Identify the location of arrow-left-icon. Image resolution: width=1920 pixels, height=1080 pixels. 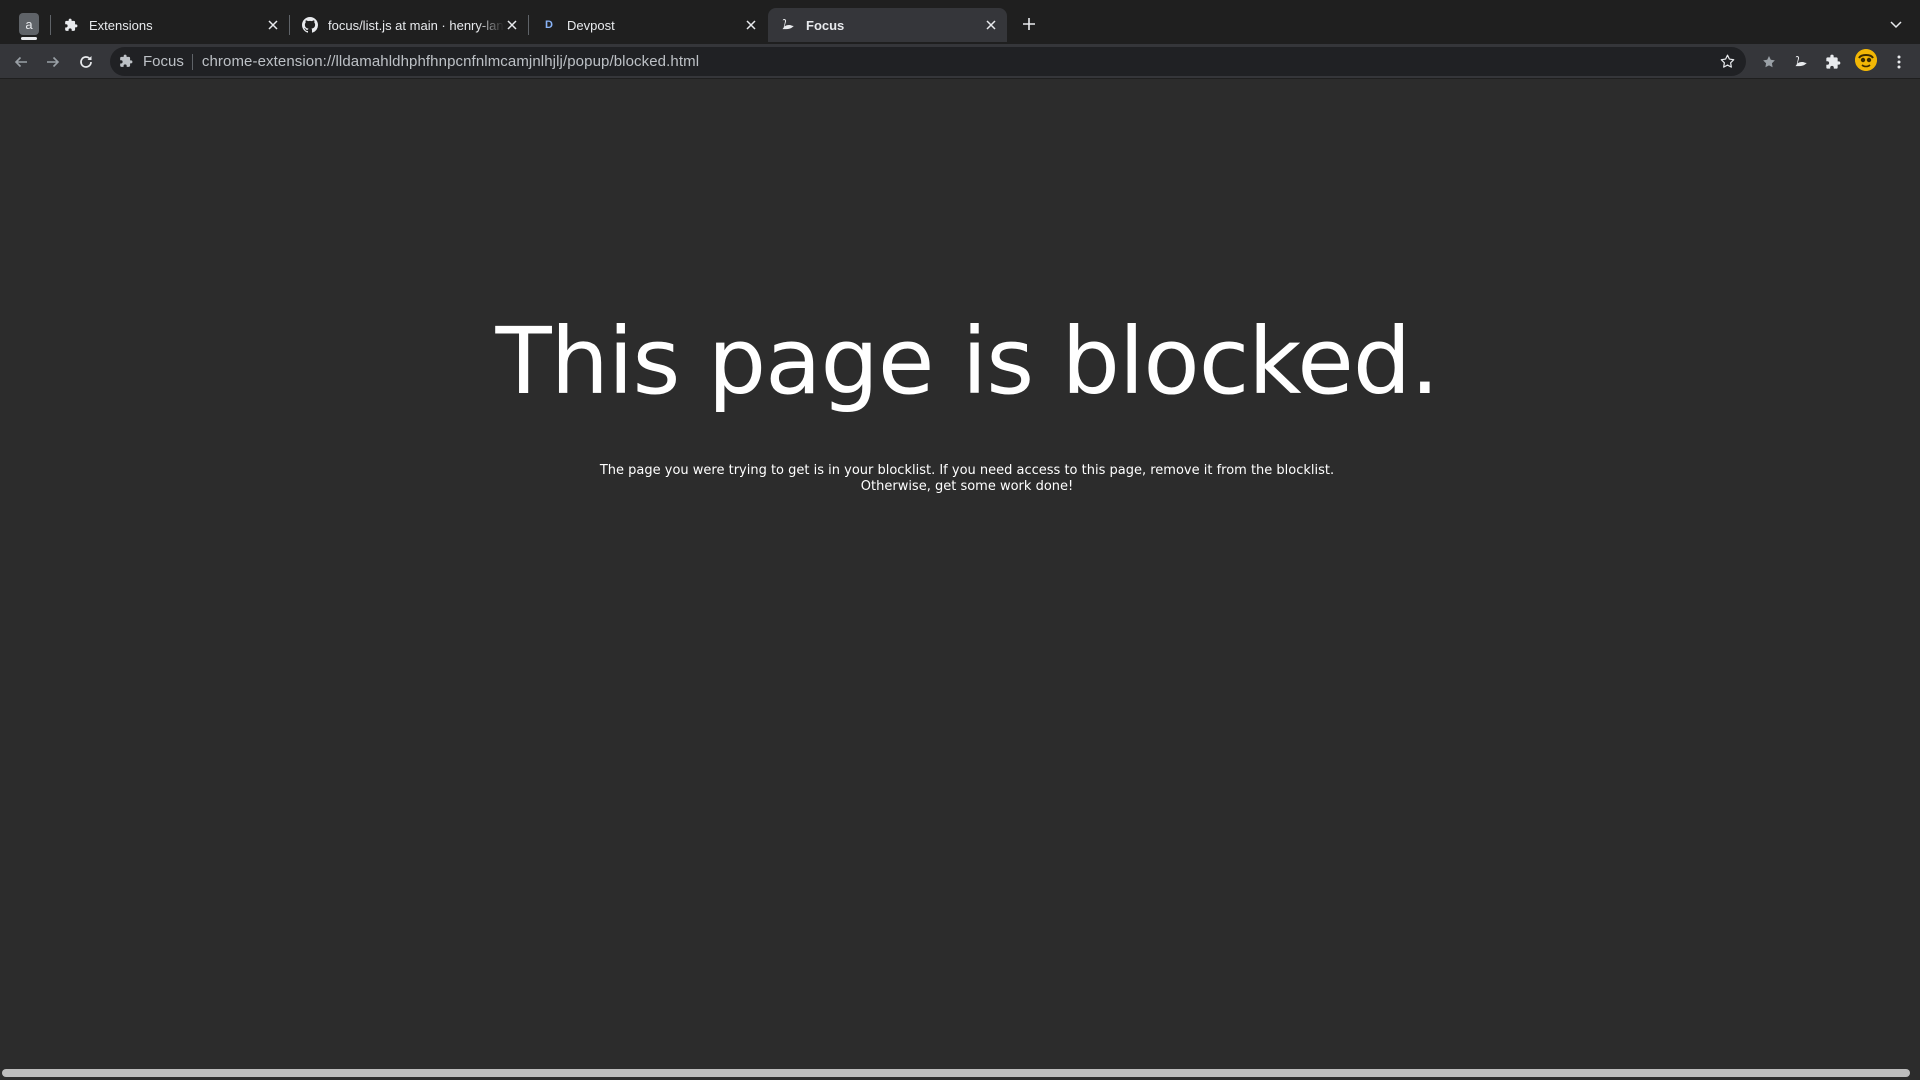
(21, 62).